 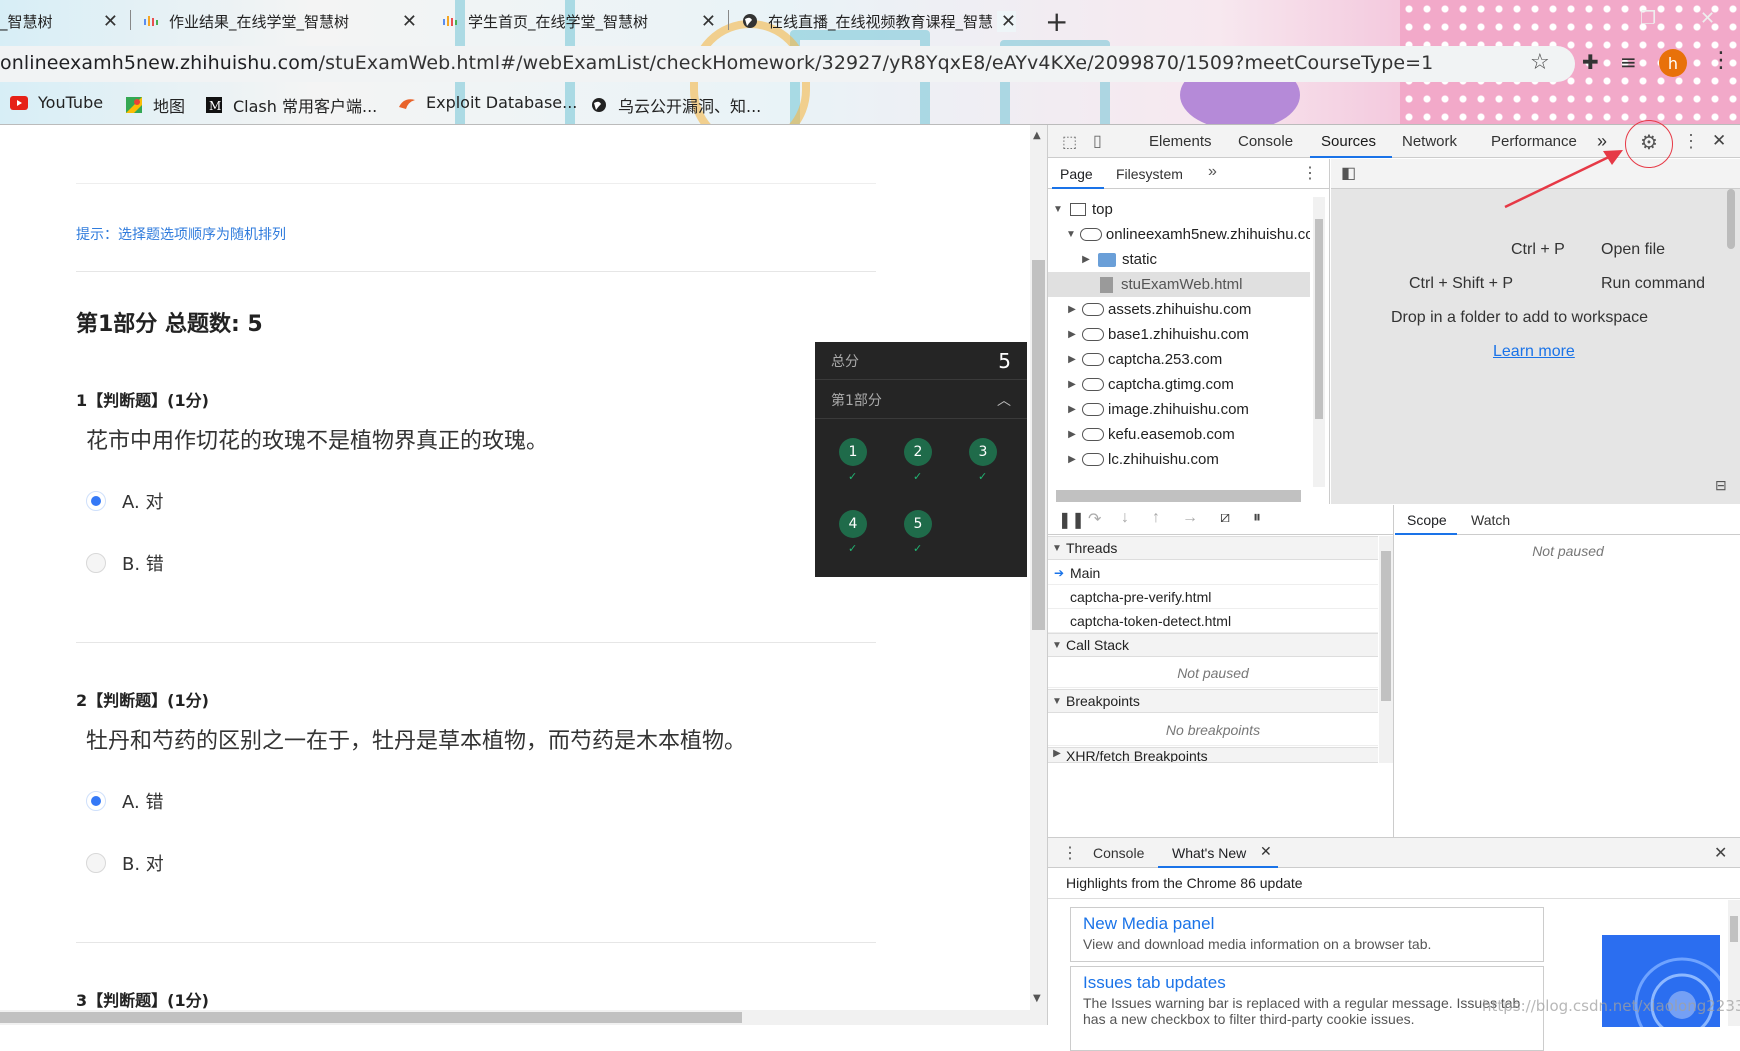 What do you see at coordinates (1319, 319) in the screenshot?
I see `navigator-scroll-thumb` at bounding box center [1319, 319].